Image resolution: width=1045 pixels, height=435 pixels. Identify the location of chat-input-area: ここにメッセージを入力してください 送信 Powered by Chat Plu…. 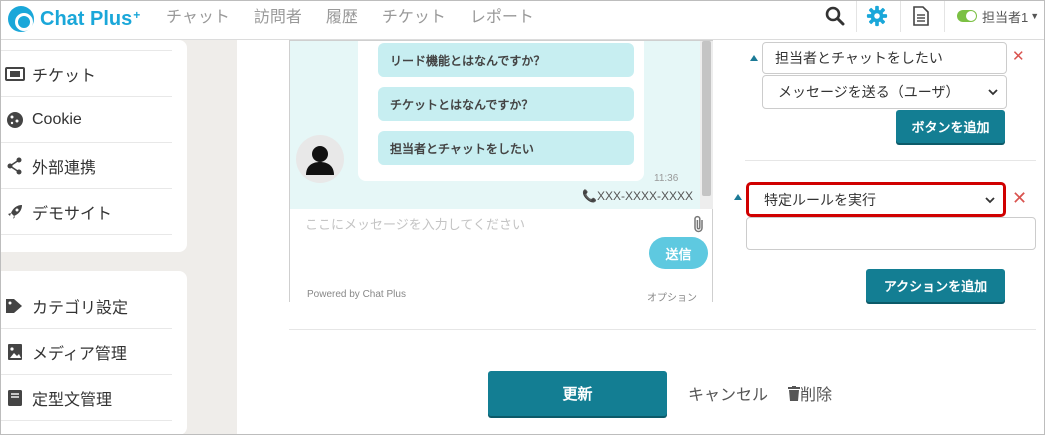
(501, 256).